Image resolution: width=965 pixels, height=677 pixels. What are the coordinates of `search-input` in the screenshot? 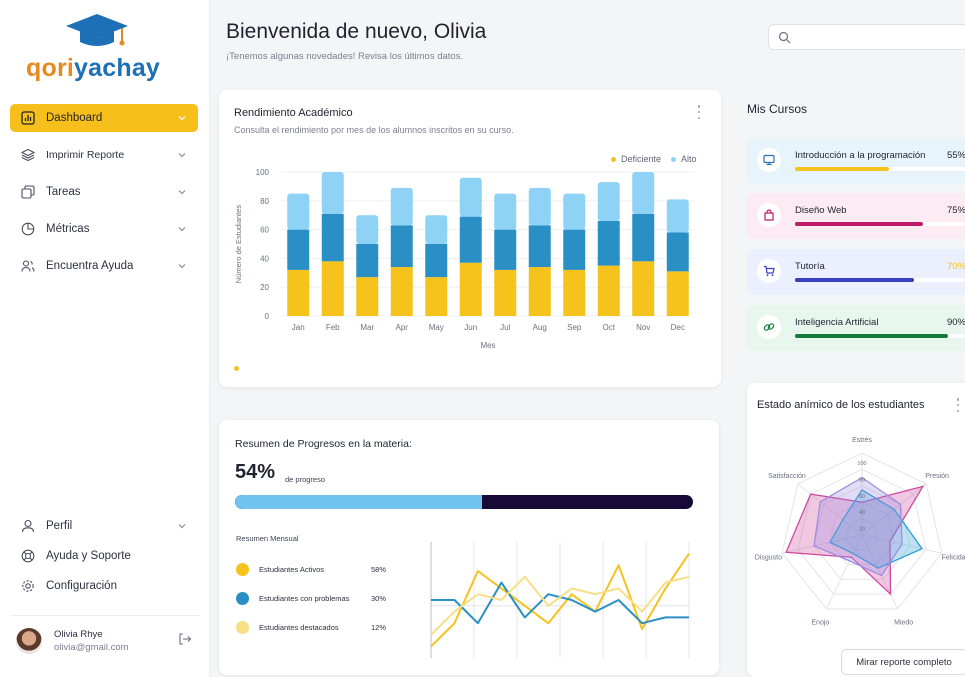 It's located at (866, 37).